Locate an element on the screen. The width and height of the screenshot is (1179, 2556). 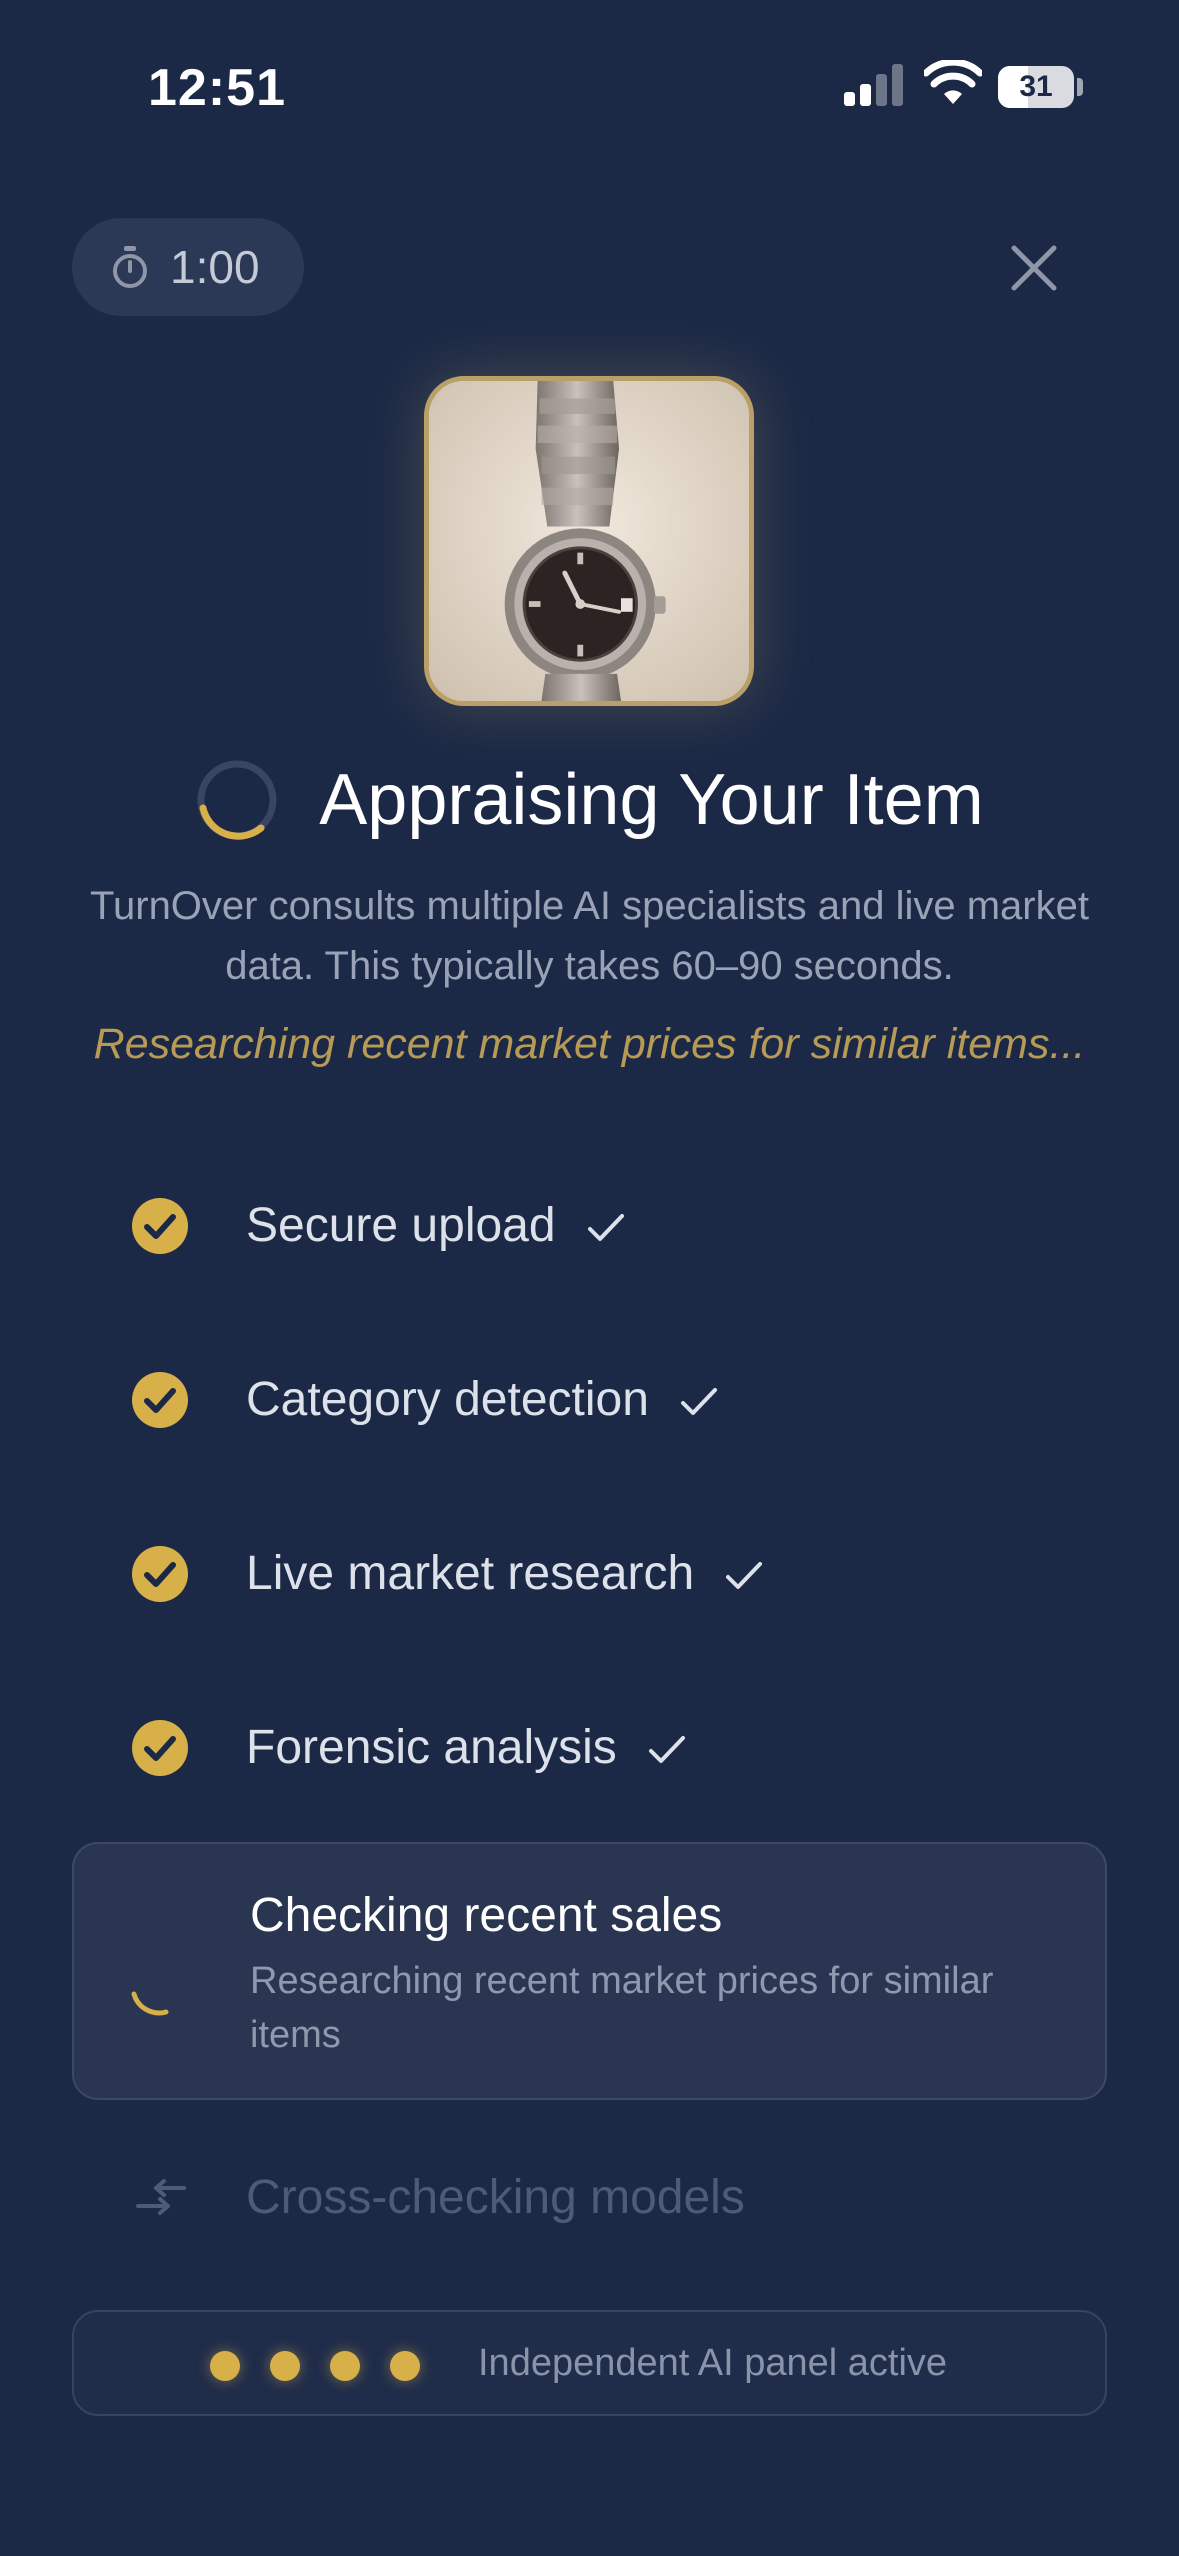
step-secure-upload: Secure upload is located at coordinates (589, 1225).